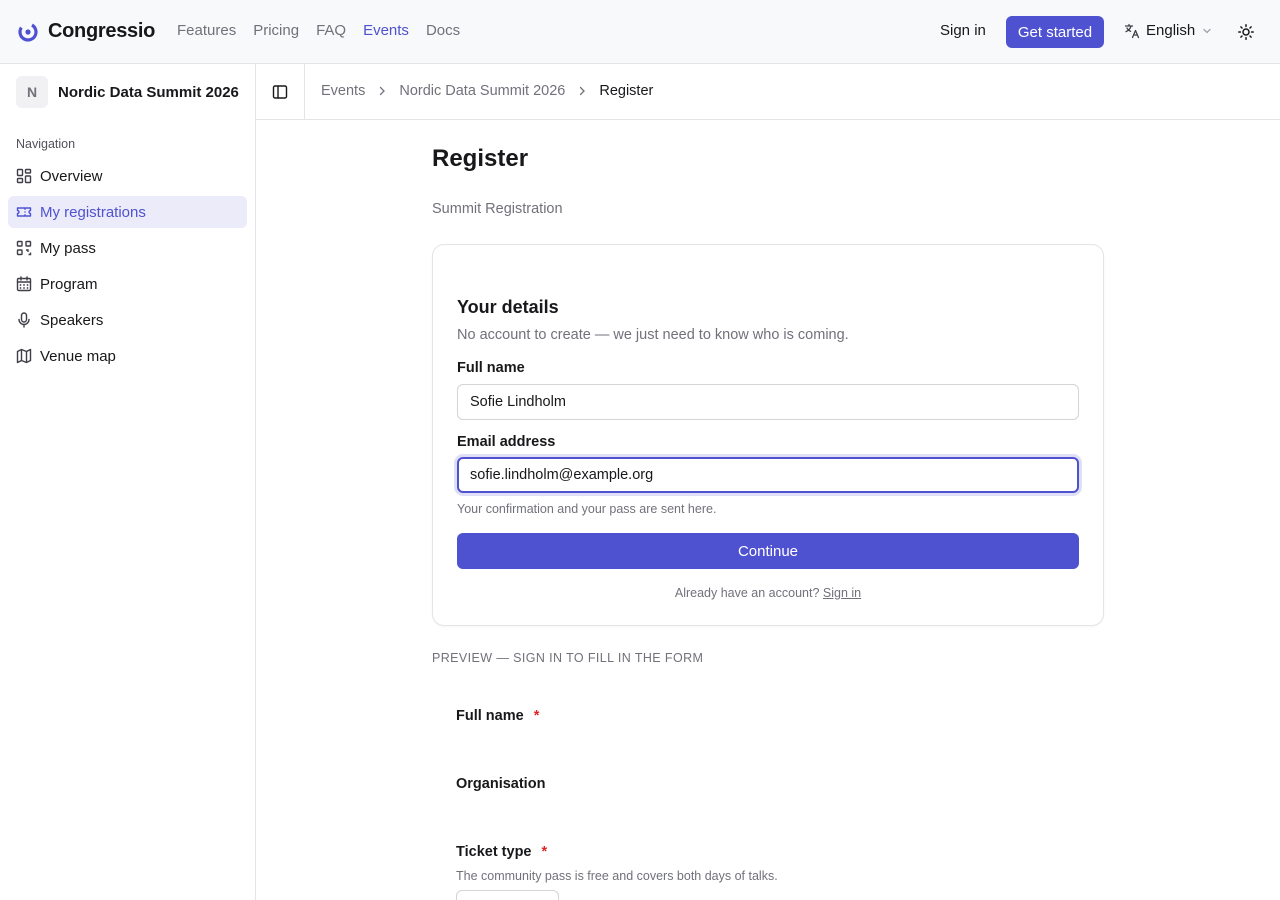 Image resolution: width=1280 pixels, height=900 pixels. I want to click on map-icon, so click(24, 356).